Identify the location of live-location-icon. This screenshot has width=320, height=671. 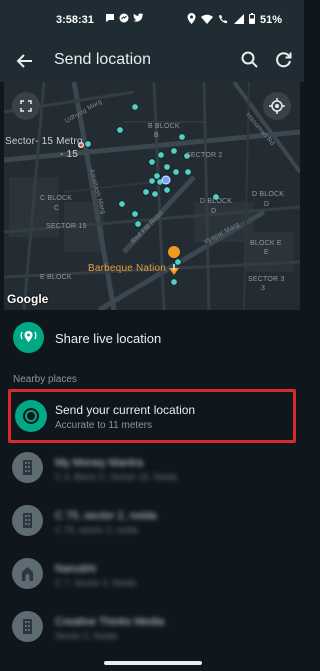
(28, 337).